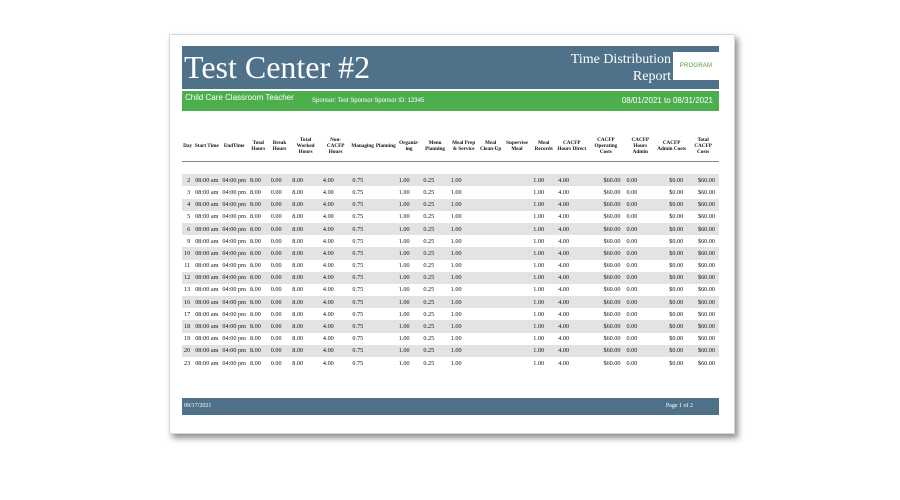 The height and width of the screenshot is (500, 900). I want to click on column-header: Total CACFP Costs, so click(703, 146).